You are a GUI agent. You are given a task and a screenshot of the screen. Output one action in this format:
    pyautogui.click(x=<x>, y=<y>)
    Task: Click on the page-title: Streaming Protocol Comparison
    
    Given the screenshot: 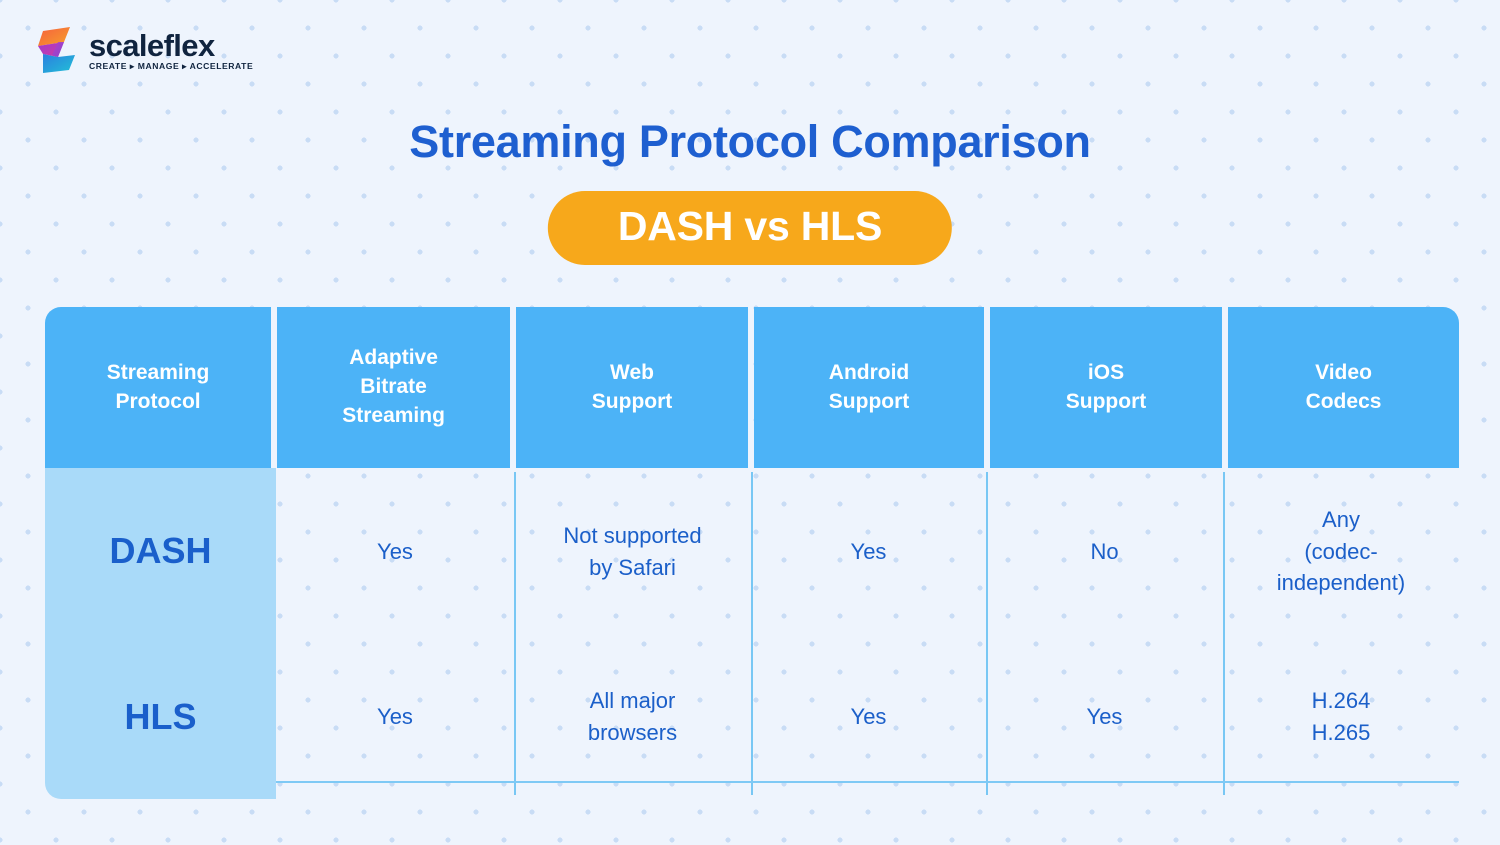 What is the action you would take?
    pyautogui.click(x=750, y=141)
    